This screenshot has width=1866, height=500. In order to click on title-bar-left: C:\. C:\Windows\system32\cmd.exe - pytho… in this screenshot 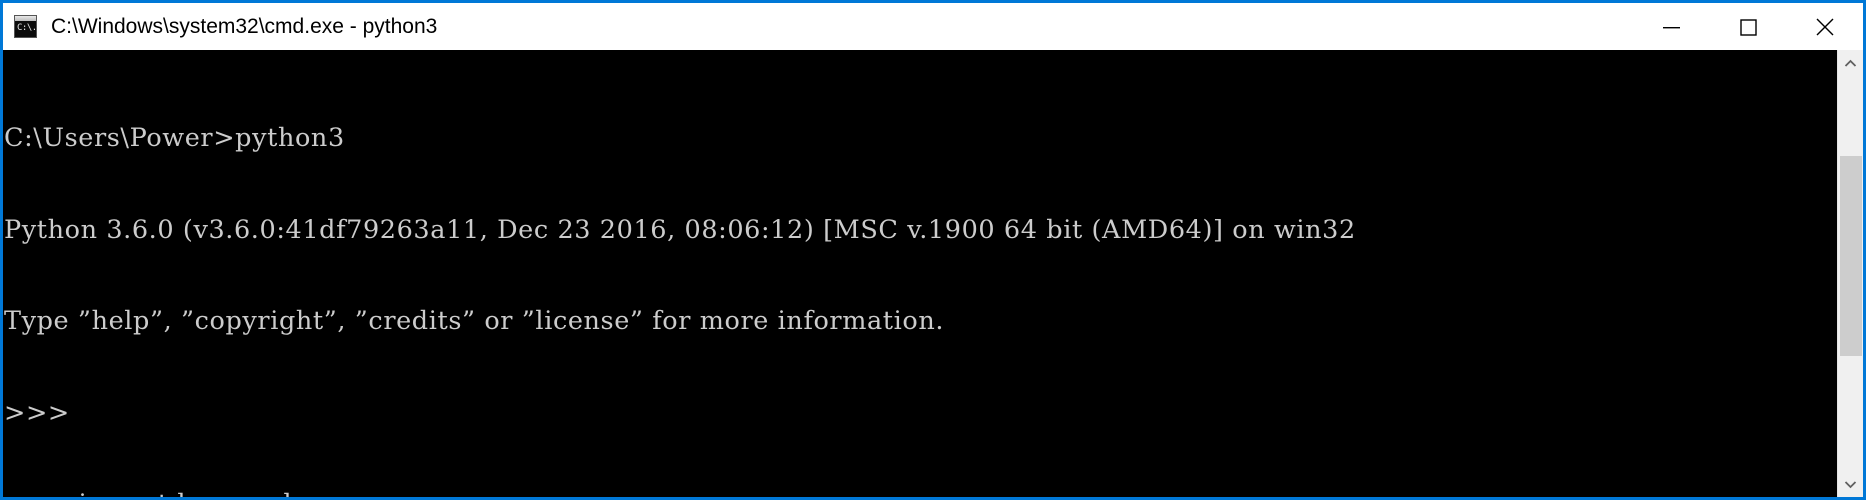, I will do `click(817, 27)`.